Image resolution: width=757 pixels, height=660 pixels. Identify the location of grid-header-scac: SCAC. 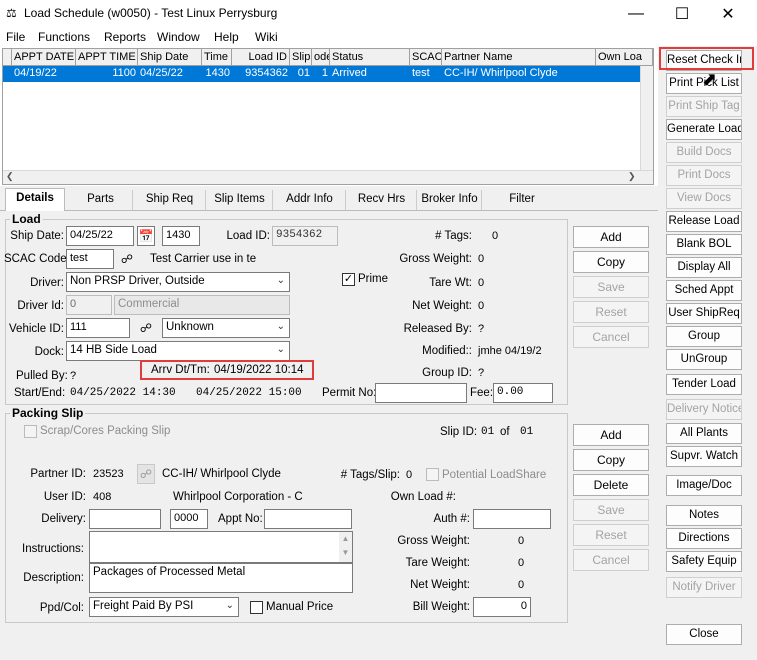
(426, 57).